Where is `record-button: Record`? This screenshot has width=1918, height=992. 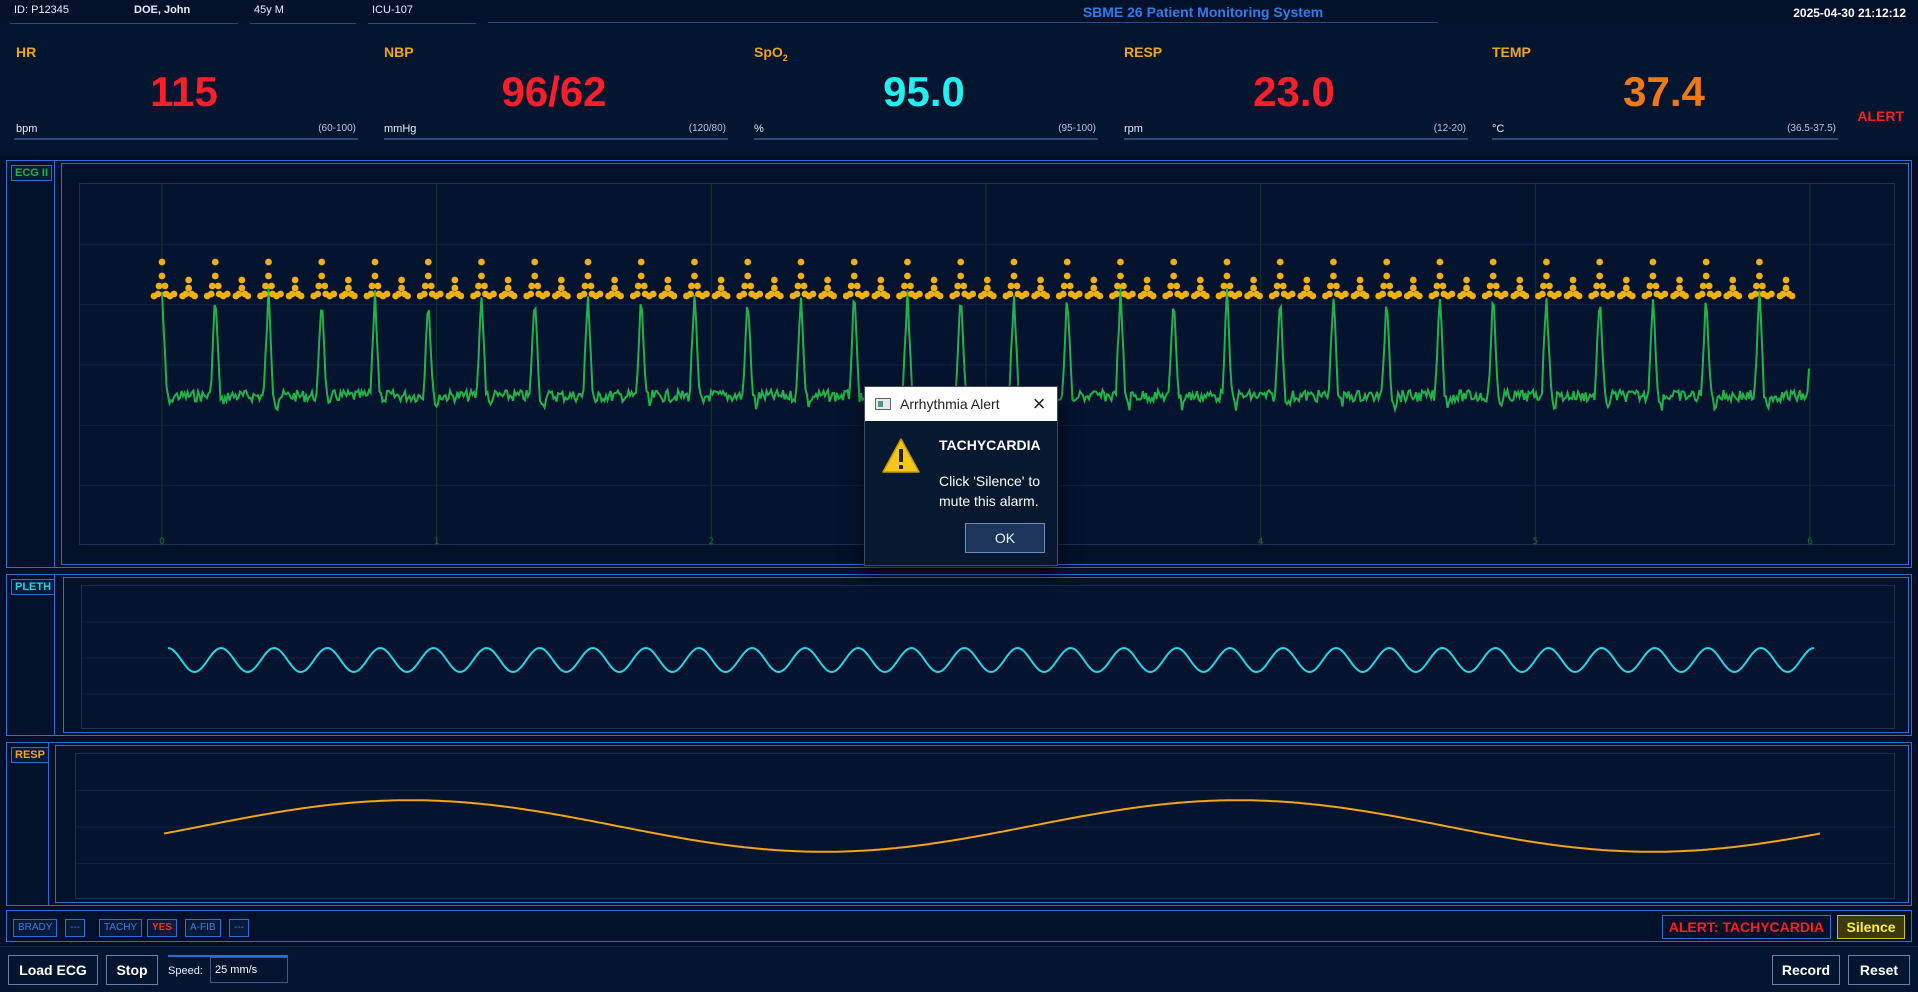
record-button: Record is located at coordinates (1806, 970).